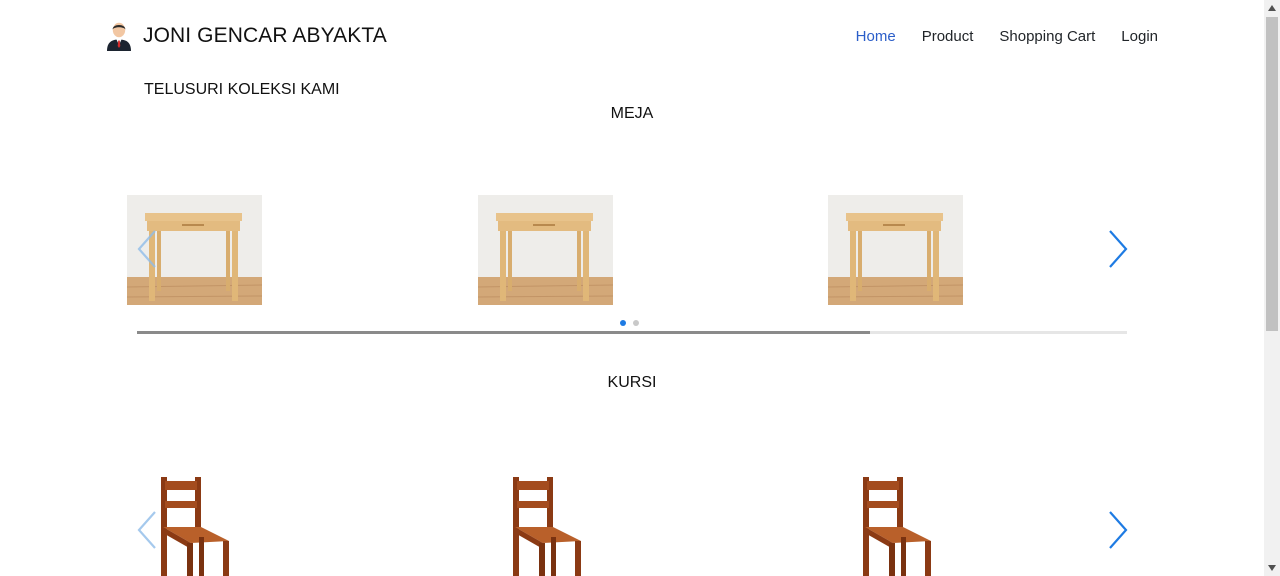  Describe the element at coordinates (1272, 568) in the screenshot. I see `scroll-down-arrow-icon` at that location.